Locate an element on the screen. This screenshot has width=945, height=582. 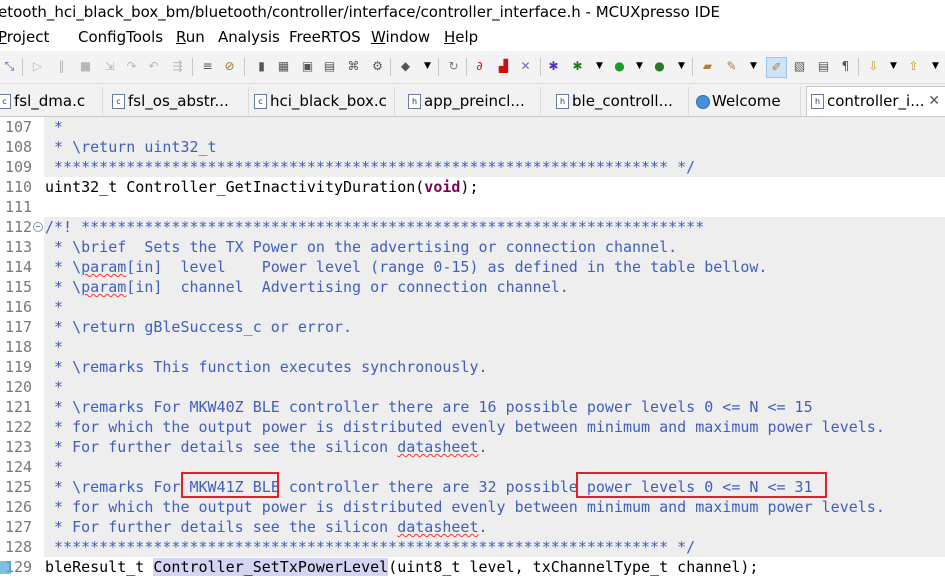
external-tools-icon: ● is located at coordinates (659, 66).